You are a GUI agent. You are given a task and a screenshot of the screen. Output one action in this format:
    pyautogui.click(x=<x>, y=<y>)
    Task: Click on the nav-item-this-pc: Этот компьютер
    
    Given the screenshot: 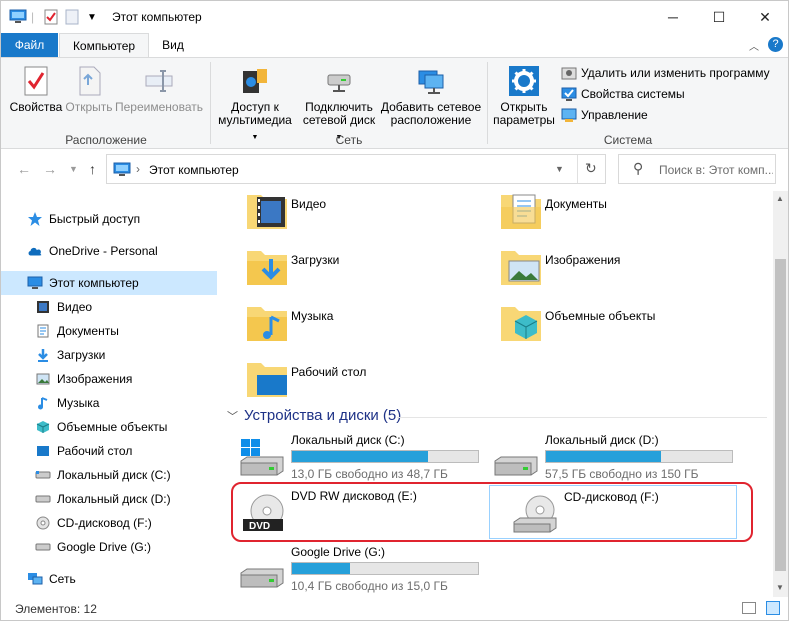 What is the action you would take?
    pyautogui.click(x=109, y=283)
    